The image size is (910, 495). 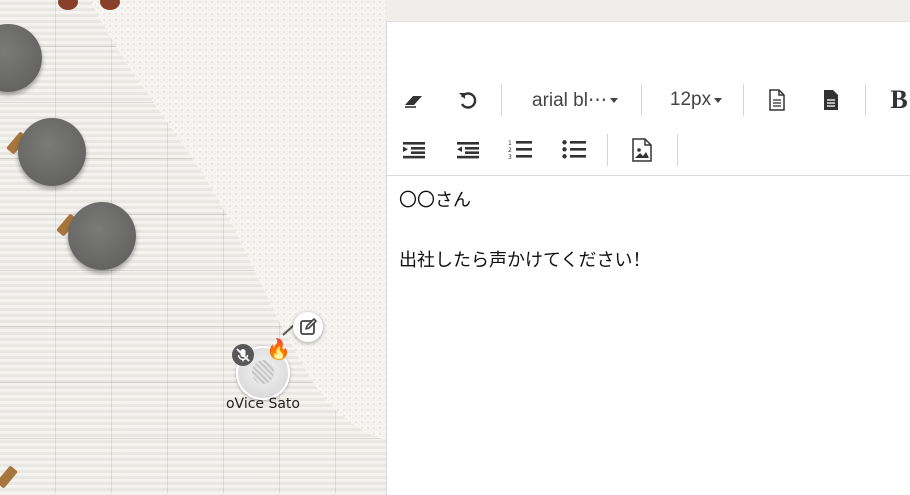 I want to click on image-icon, so click(x=642, y=150).